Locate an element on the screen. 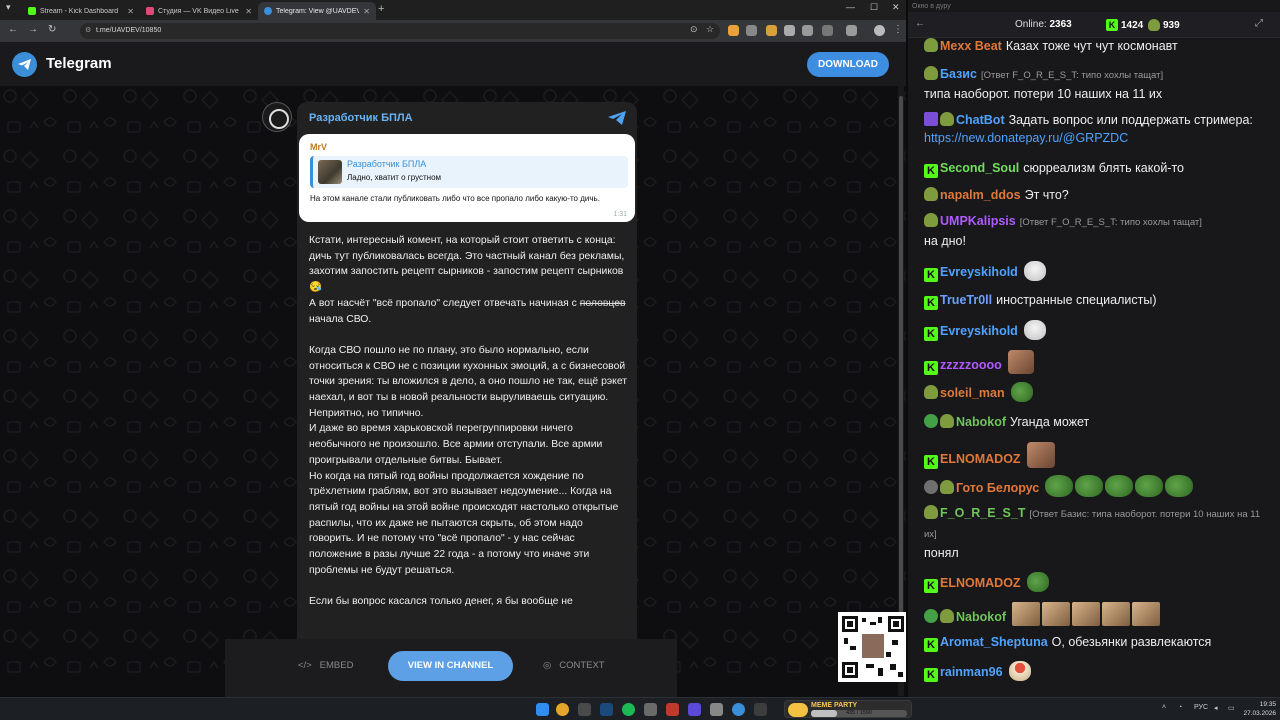 This screenshot has width=1280, height=720. network-icon: ◔ is located at coordinates (1180, 707).